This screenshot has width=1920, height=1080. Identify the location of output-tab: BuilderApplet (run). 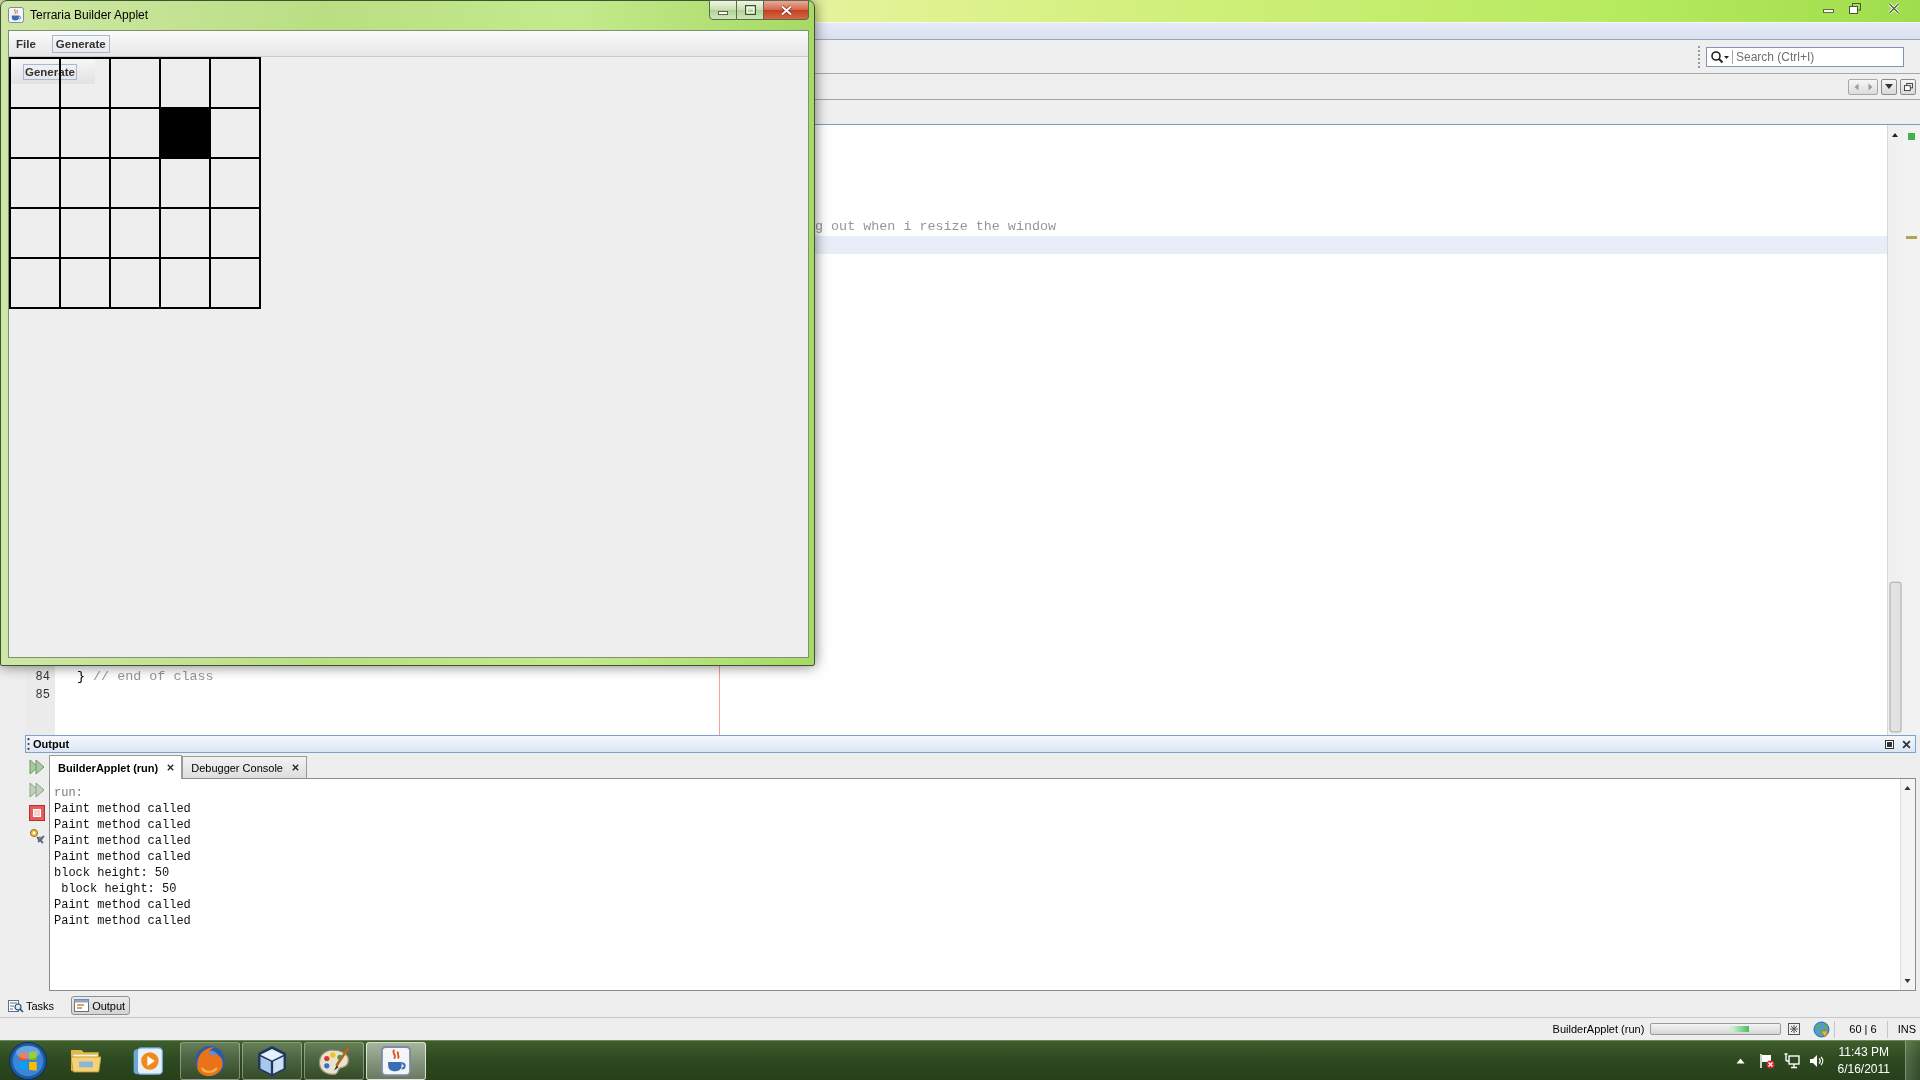
(116, 767).